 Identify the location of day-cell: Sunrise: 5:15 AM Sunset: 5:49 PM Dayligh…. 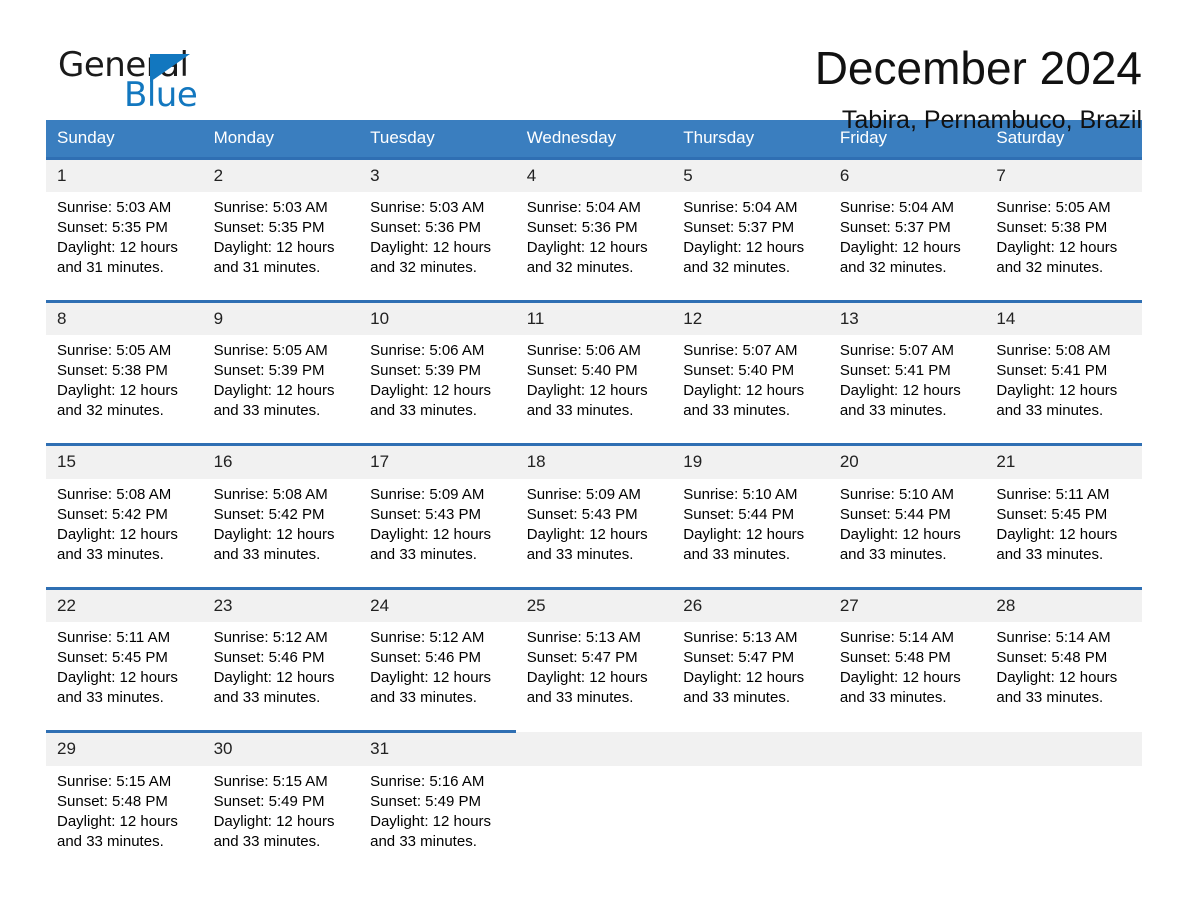
(281, 819).